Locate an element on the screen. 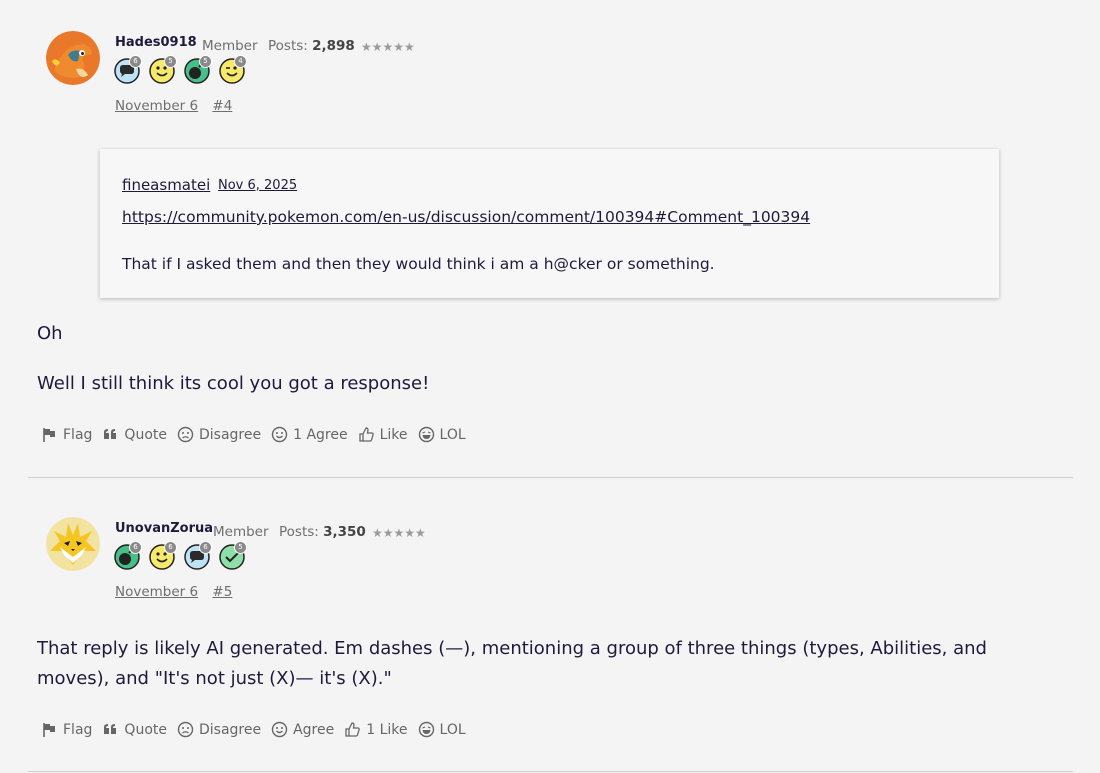 The width and height of the screenshot is (1100, 773). agree-button: 1 Agree is located at coordinates (309, 434).